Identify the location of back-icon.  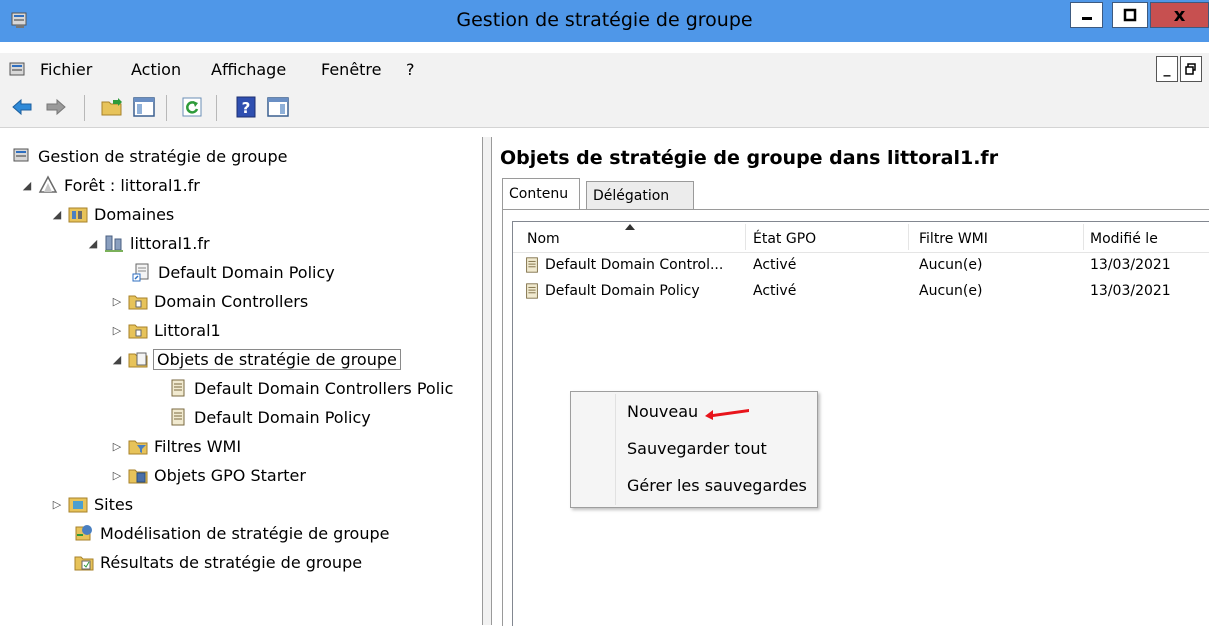
(22, 107).